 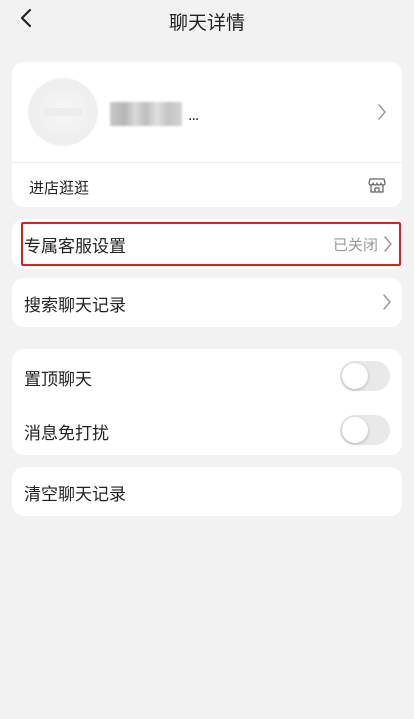 What do you see at coordinates (75, 247) in the screenshot?
I see `service-settings-label: 专属客服设置` at bounding box center [75, 247].